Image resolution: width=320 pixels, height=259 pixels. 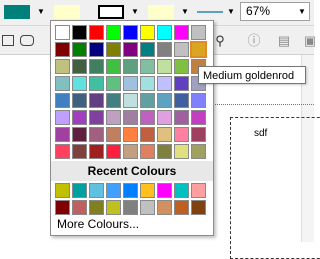 I want to click on export-icon: ▣, so click(x=310, y=41).